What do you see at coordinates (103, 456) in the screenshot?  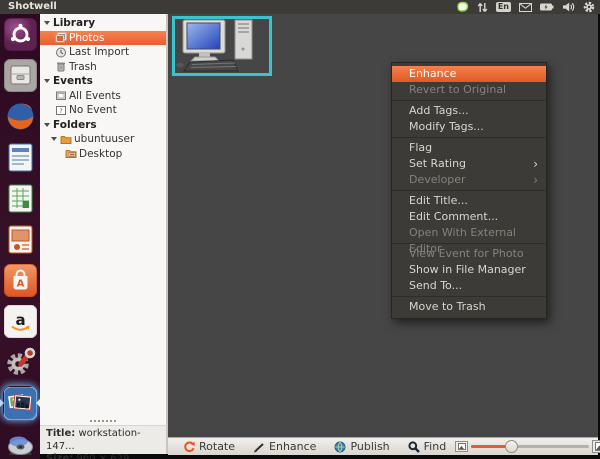 I see `photo-size-value: 960 × 629` at bounding box center [103, 456].